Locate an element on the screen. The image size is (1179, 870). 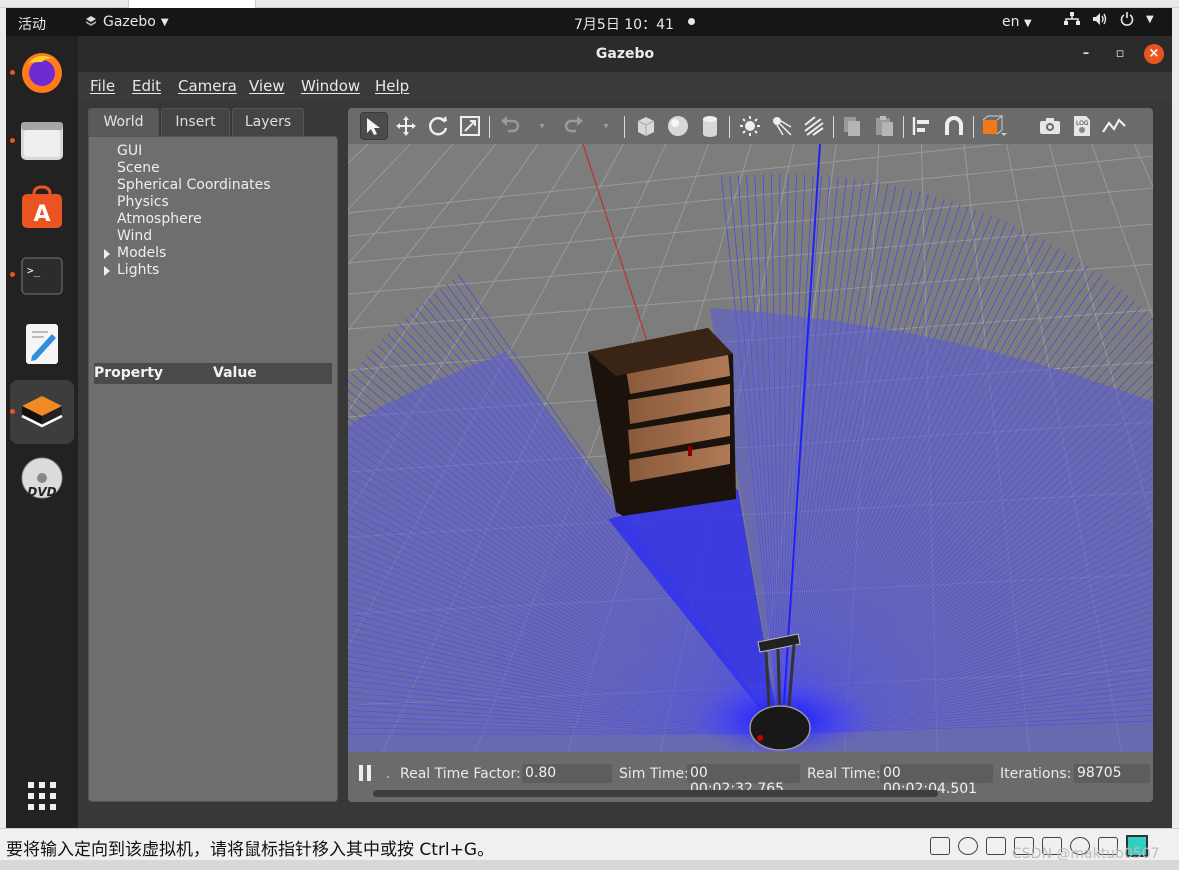
terminal-icon: >_ is located at coordinates (42, 276).